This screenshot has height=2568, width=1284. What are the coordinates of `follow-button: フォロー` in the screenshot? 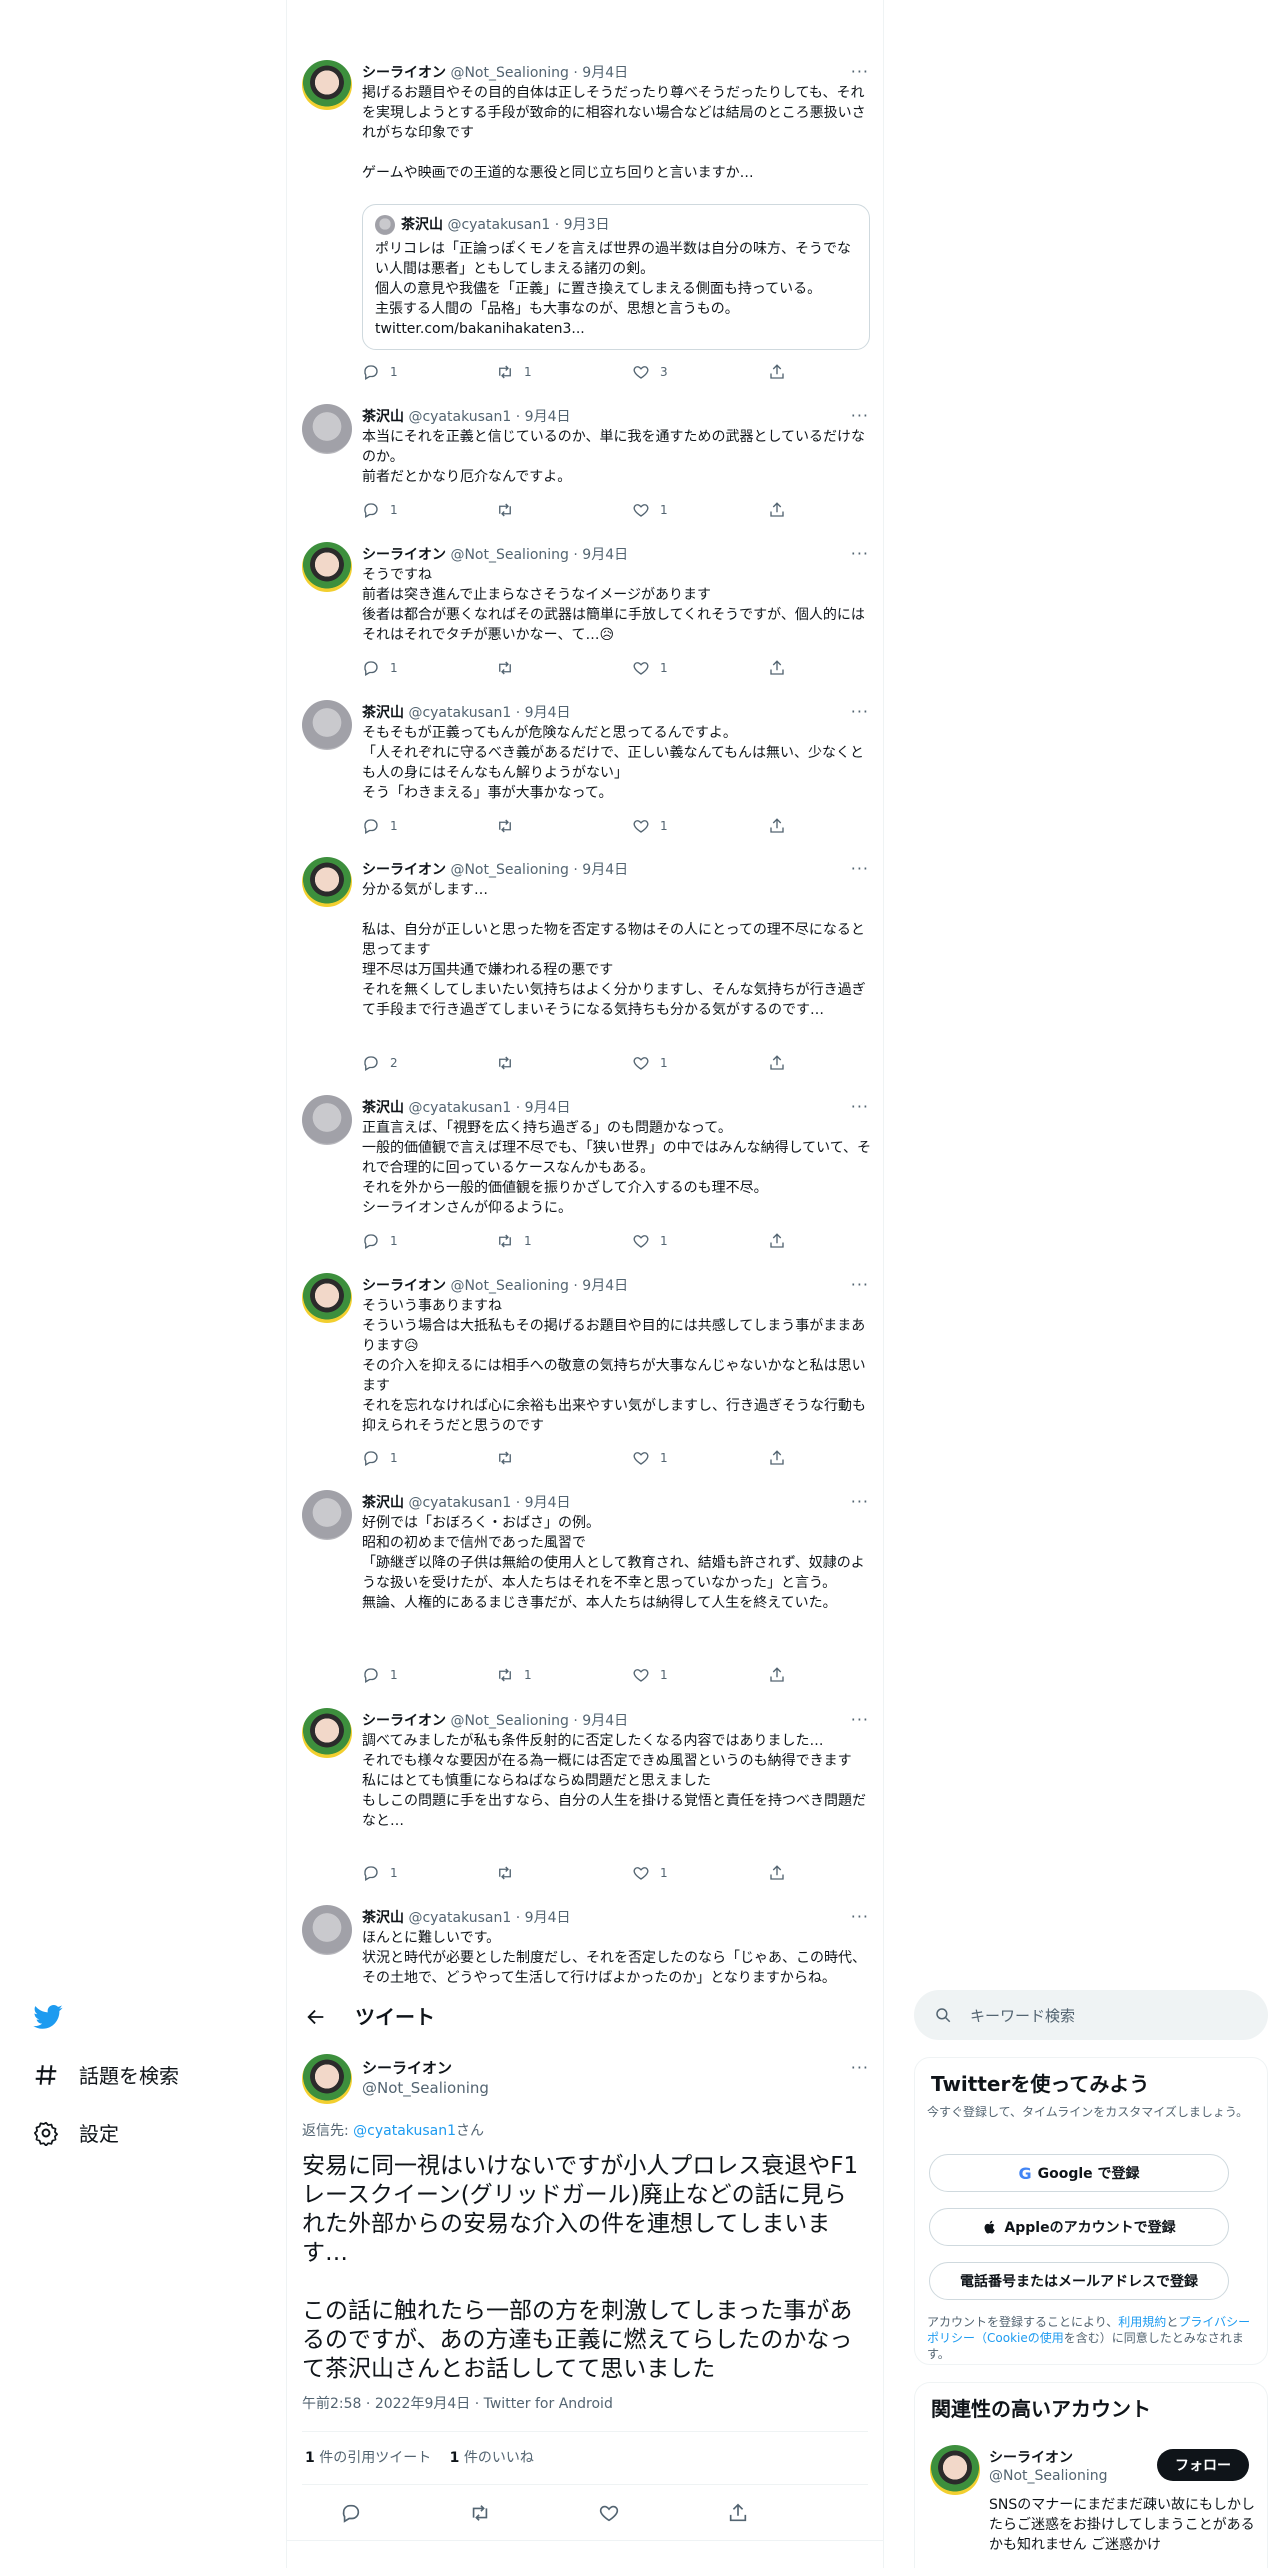 It's located at (1203, 2465).